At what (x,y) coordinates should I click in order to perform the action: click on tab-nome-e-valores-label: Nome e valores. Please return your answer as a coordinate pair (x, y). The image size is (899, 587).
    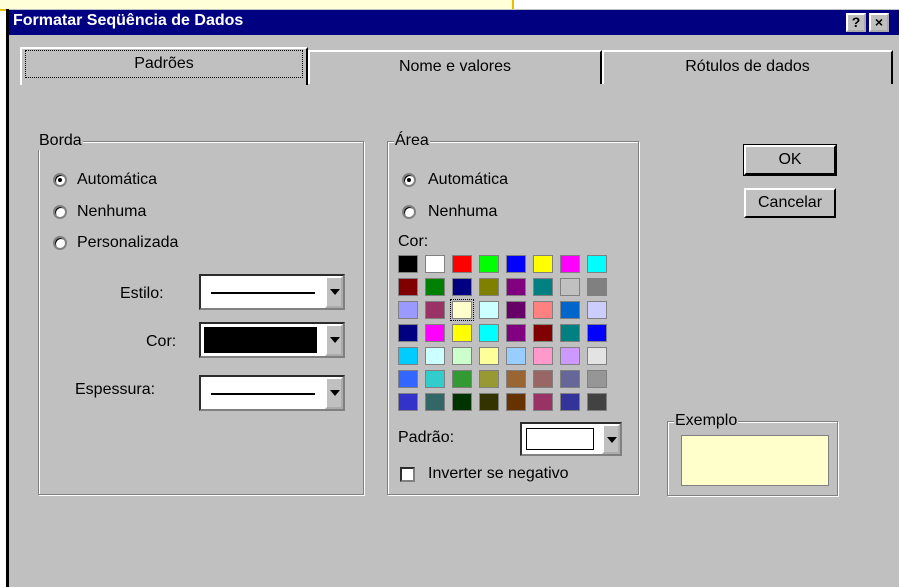
    Looking at the image, I should click on (455, 66).